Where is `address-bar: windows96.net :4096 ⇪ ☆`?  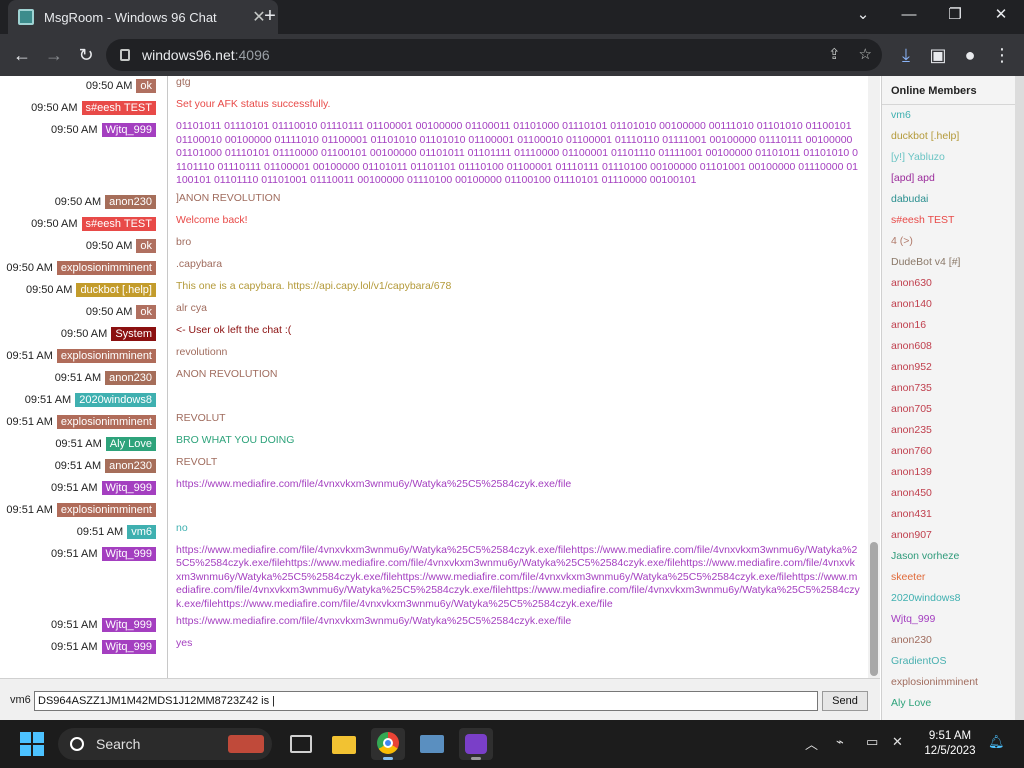 address-bar: windows96.net :4096 ⇪ ☆ is located at coordinates (494, 55).